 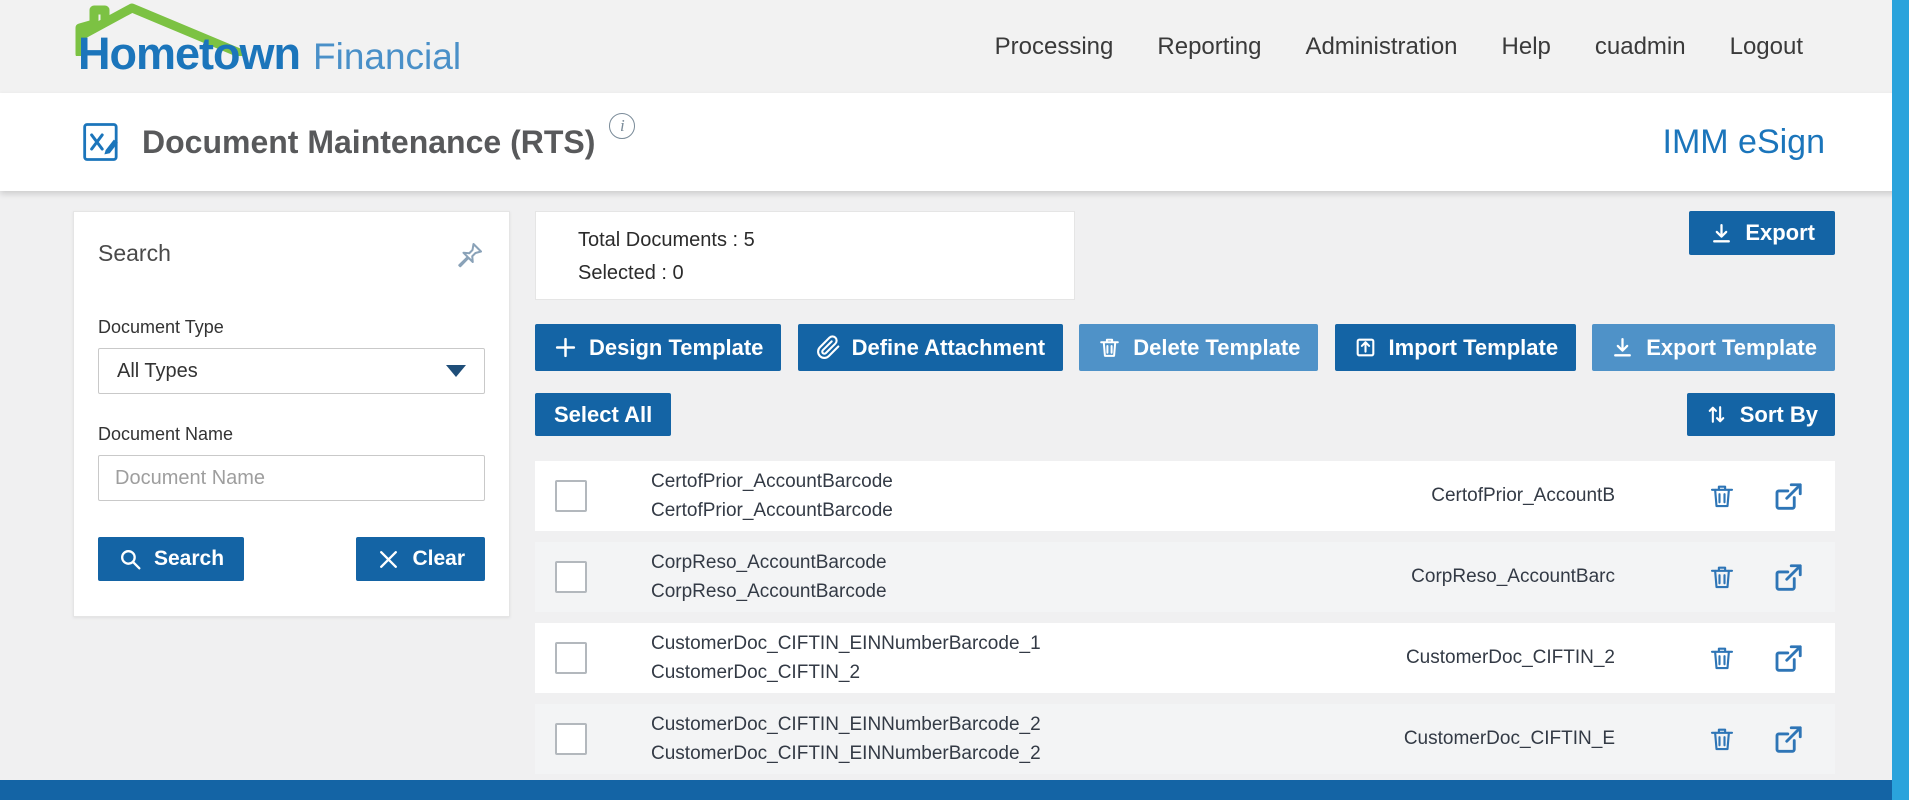 I want to click on document-short-name: CustomerDoc_CIFTIN_2, so click(x=1510, y=657).